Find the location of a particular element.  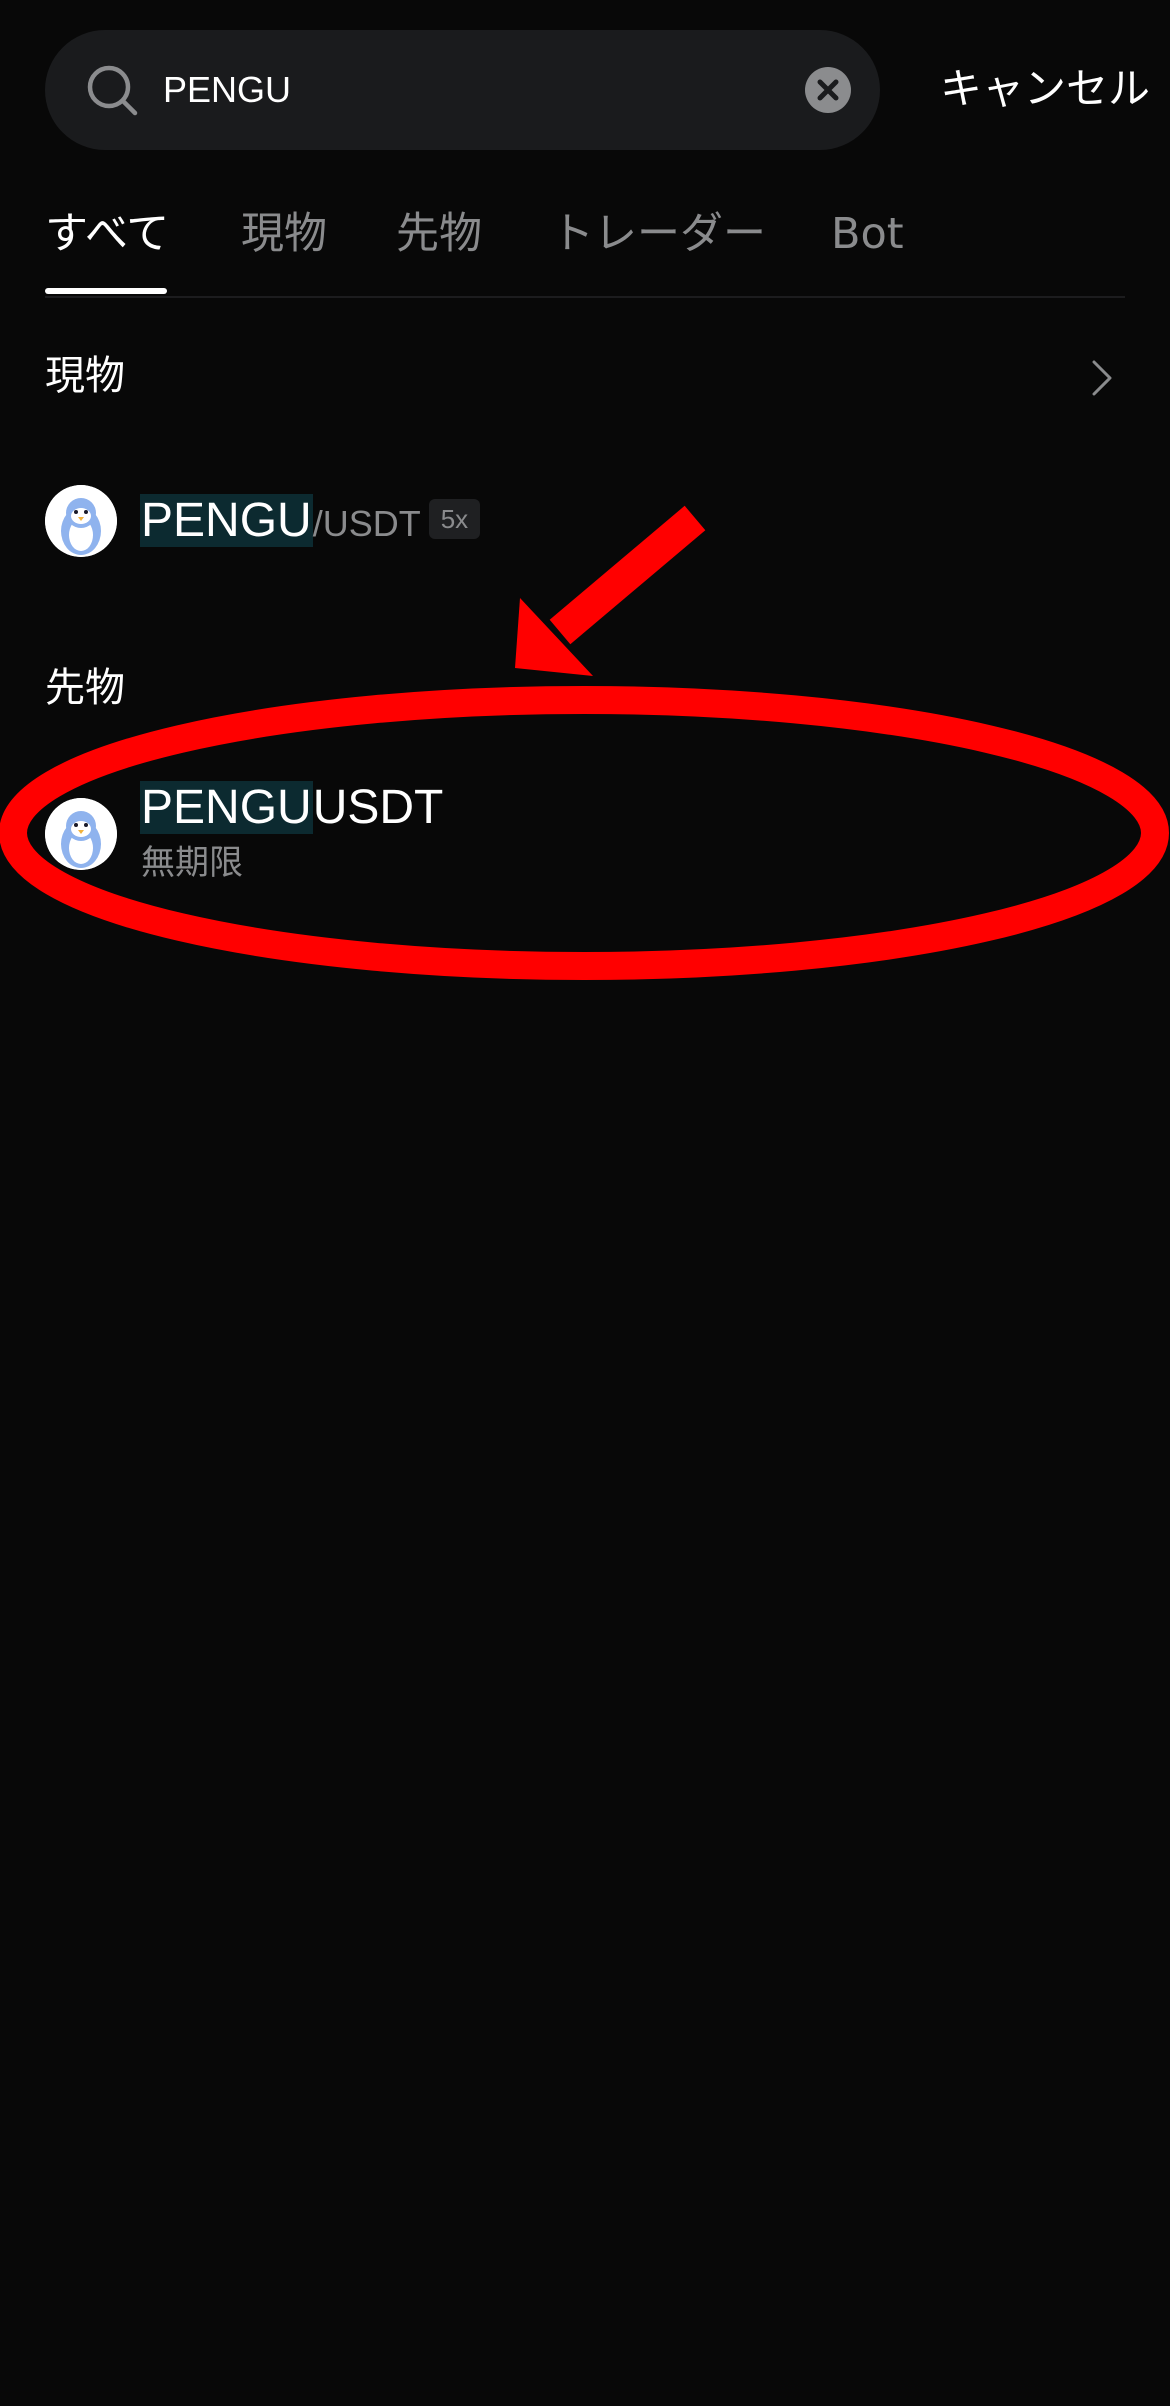

futures-section-title: 先物 is located at coordinates (85, 688).